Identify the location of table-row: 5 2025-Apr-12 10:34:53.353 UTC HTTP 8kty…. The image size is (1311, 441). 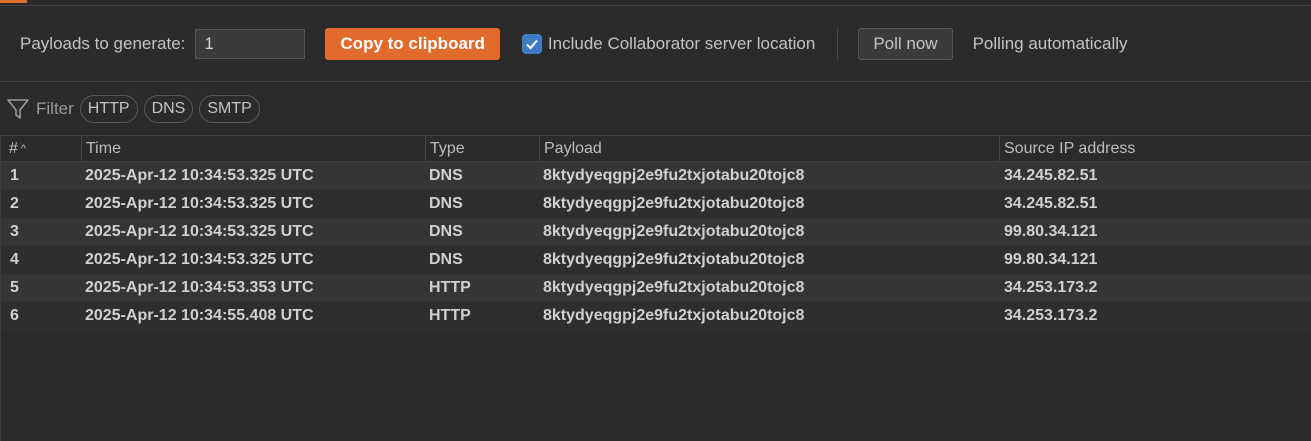
(656, 288).